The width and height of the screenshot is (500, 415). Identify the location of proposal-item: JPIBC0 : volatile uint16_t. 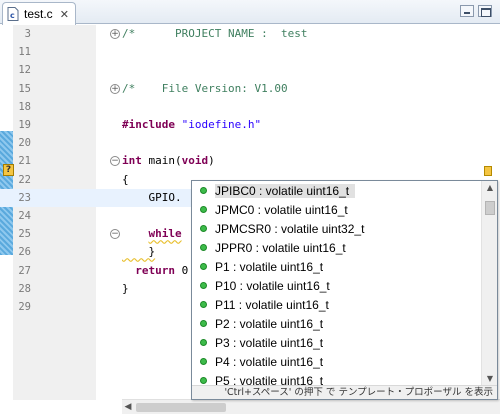
(337, 190).